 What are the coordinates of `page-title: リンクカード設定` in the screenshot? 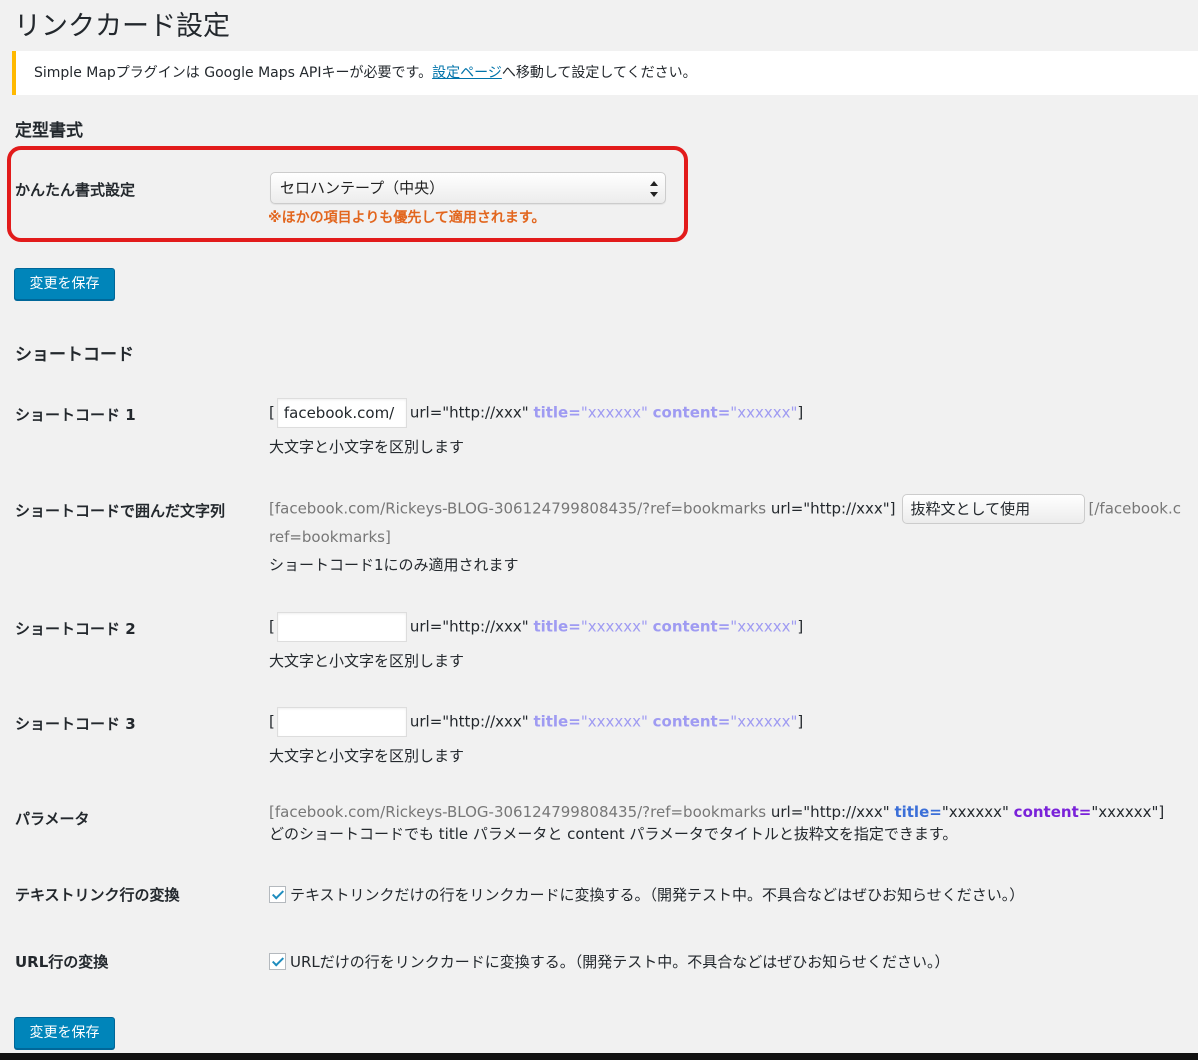 It's located at (122, 26).